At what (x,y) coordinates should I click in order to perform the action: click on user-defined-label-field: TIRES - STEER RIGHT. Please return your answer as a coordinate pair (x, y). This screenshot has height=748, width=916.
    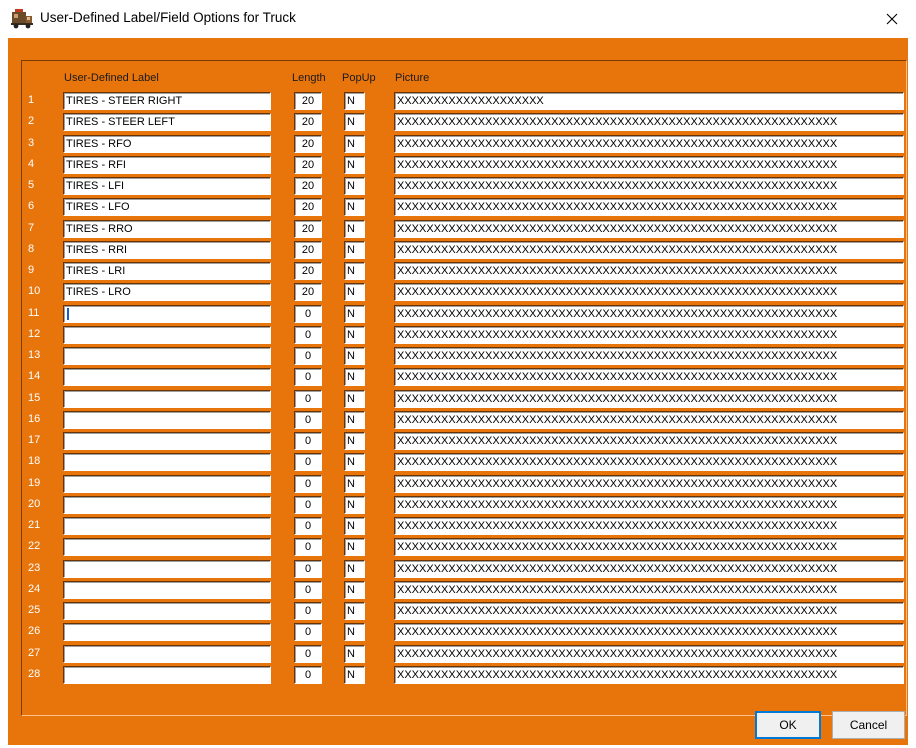
    Looking at the image, I should click on (167, 101).